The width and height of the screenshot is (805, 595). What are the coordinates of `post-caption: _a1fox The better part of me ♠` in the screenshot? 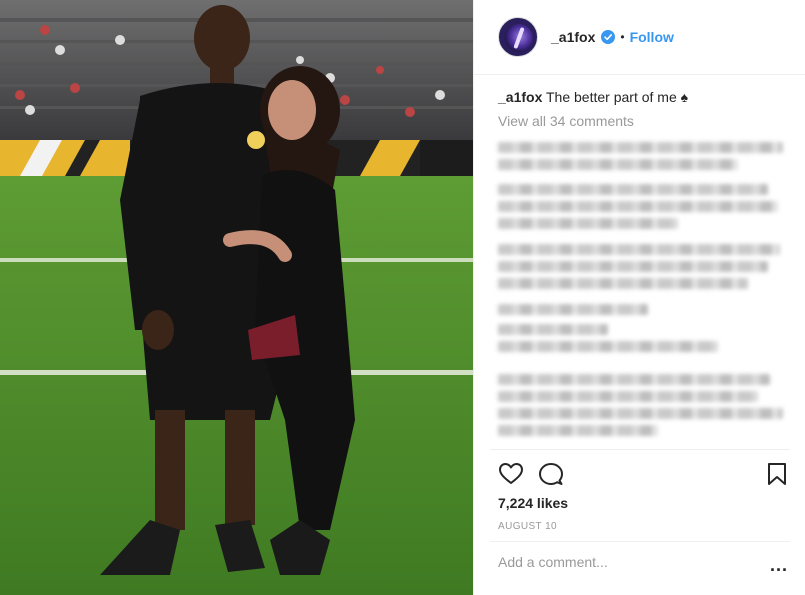 It's located at (648, 97).